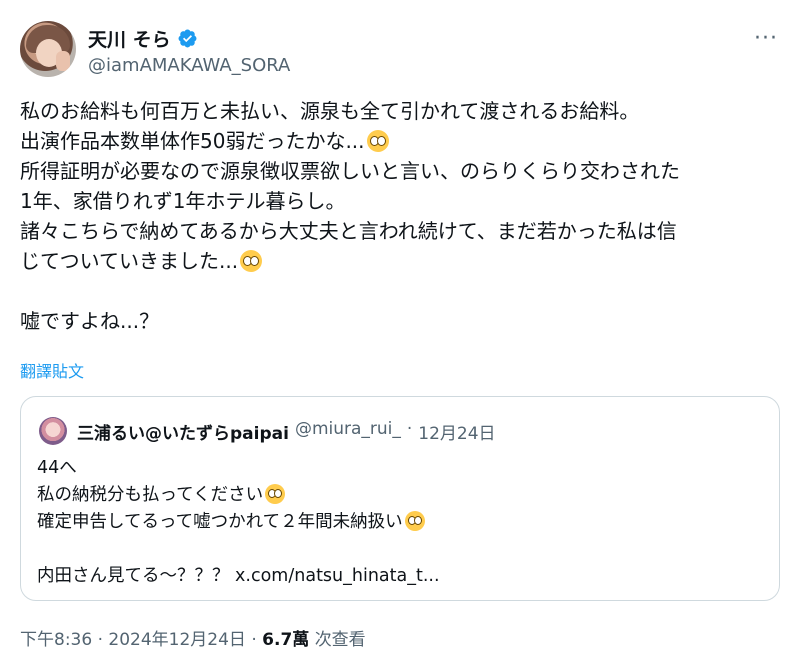 The image size is (800, 669). What do you see at coordinates (286, 640) in the screenshot?
I see `views-count: 6.7萬` at bounding box center [286, 640].